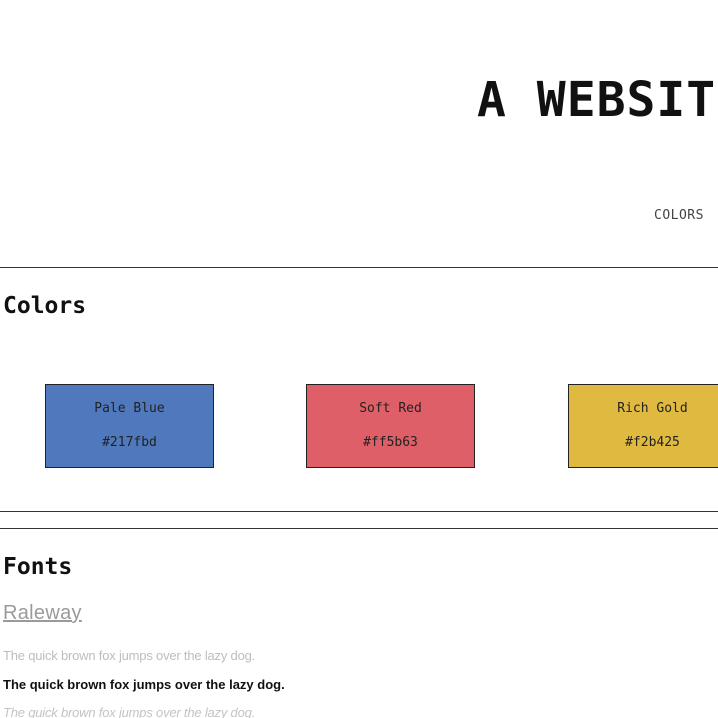 This screenshot has height=718, width=718. What do you see at coordinates (643, 426) in the screenshot?
I see `swatch-rich-gold: Rich Gold #f2b425` at bounding box center [643, 426].